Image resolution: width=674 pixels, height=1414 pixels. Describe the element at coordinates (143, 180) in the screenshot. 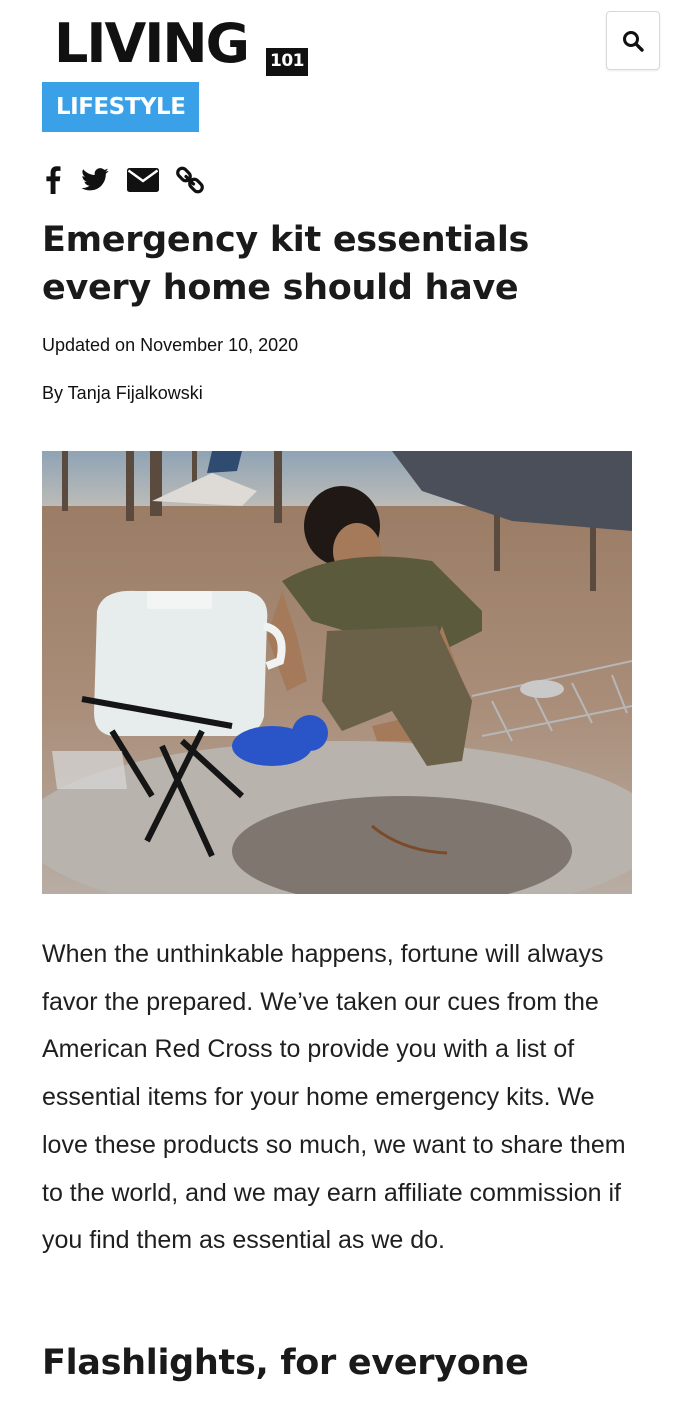

I see `email-icon` at that location.